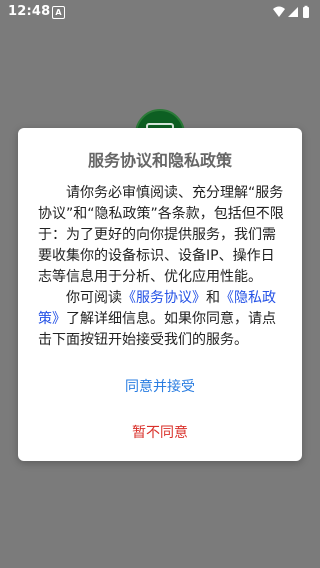 The height and width of the screenshot is (568, 320). What do you see at coordinates (29, 11) in the screenshot?
I see `status-time: 12:48` at bounding box center [29, 11].